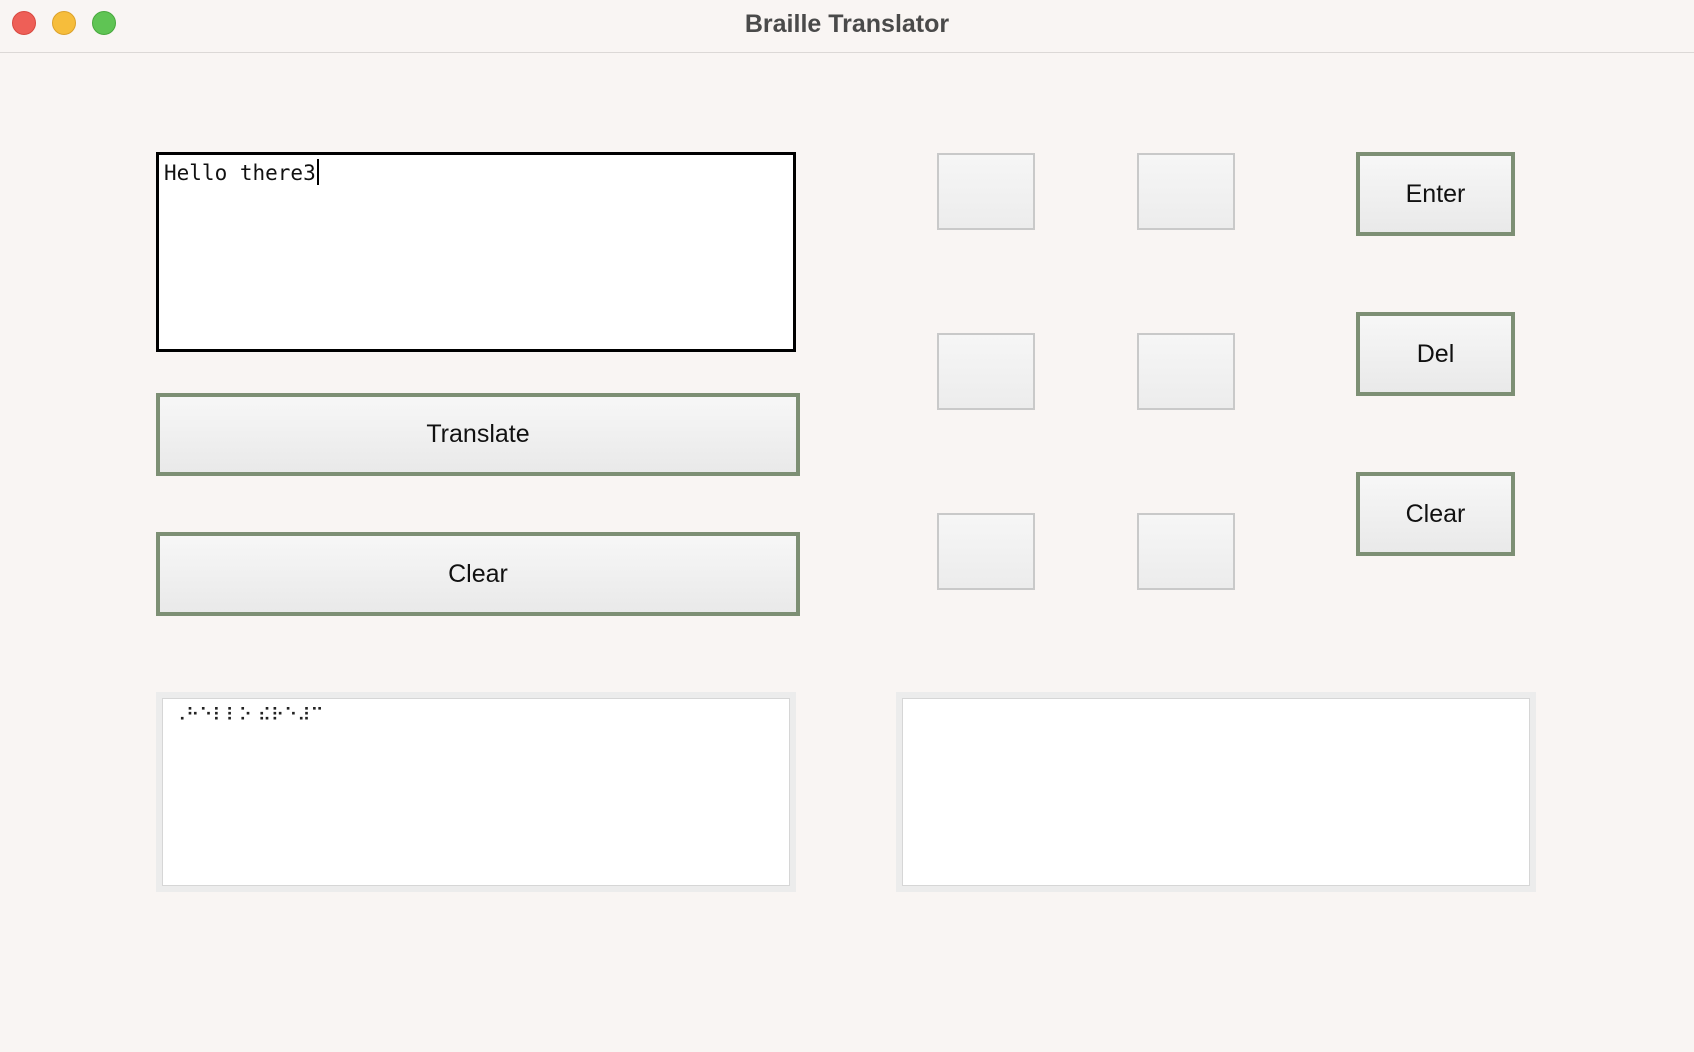 Image resolution: width=1694 pixels, height=1052 pixels. What do you see at coordinates (317, 172) in the screenshot?
I see `text-caret` at bounding box center [317, 172].